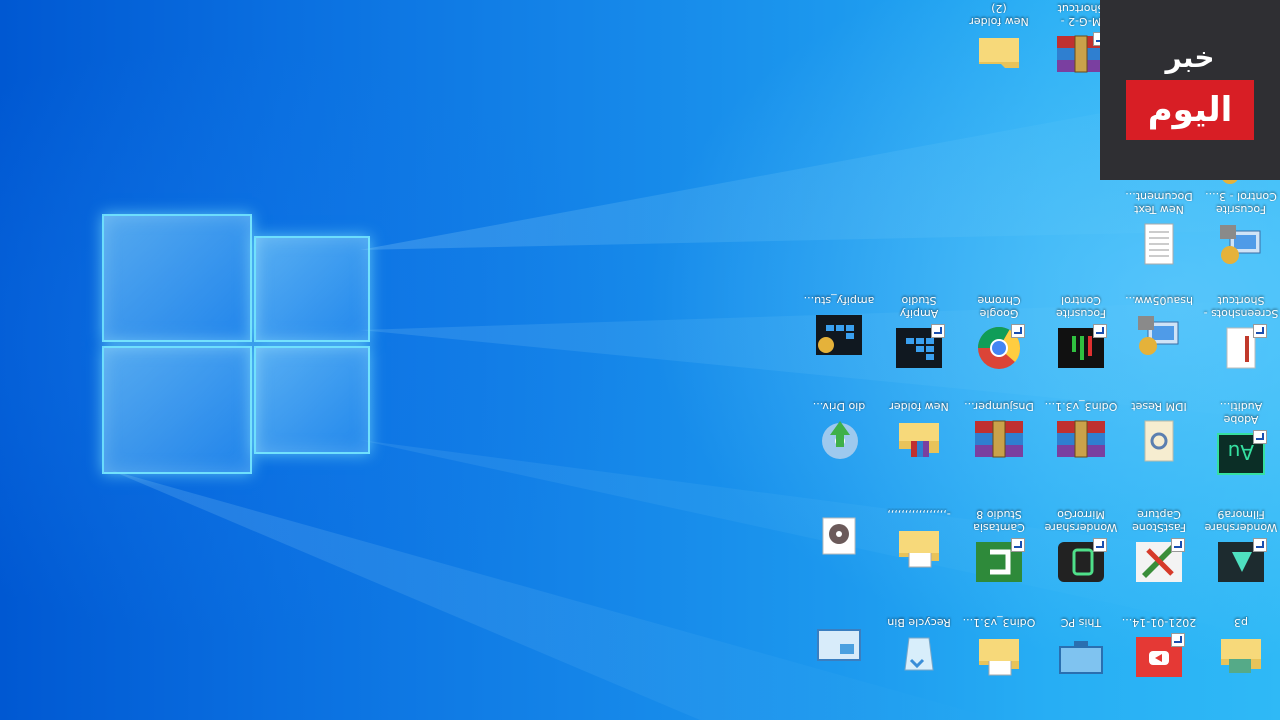  I want to click on desktop-icon: Camtasia Studio 8, so click(999, 560).